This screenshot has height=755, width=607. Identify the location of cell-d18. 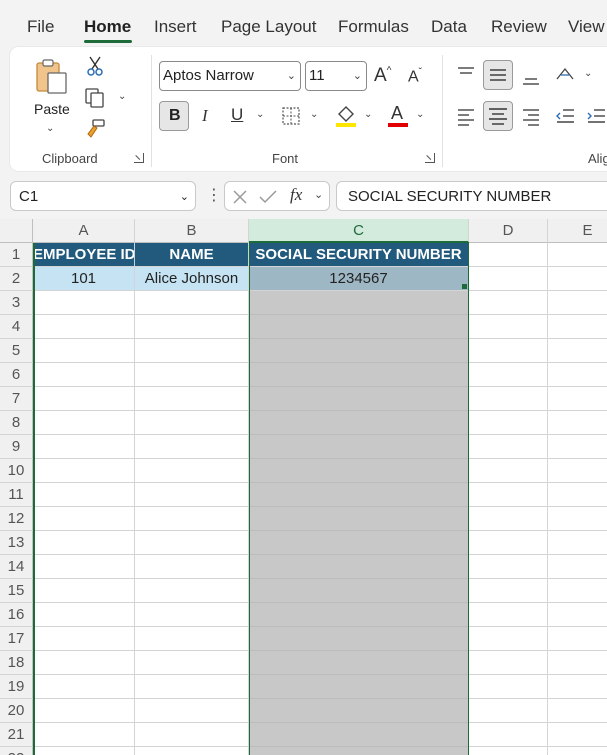
(508, 663).